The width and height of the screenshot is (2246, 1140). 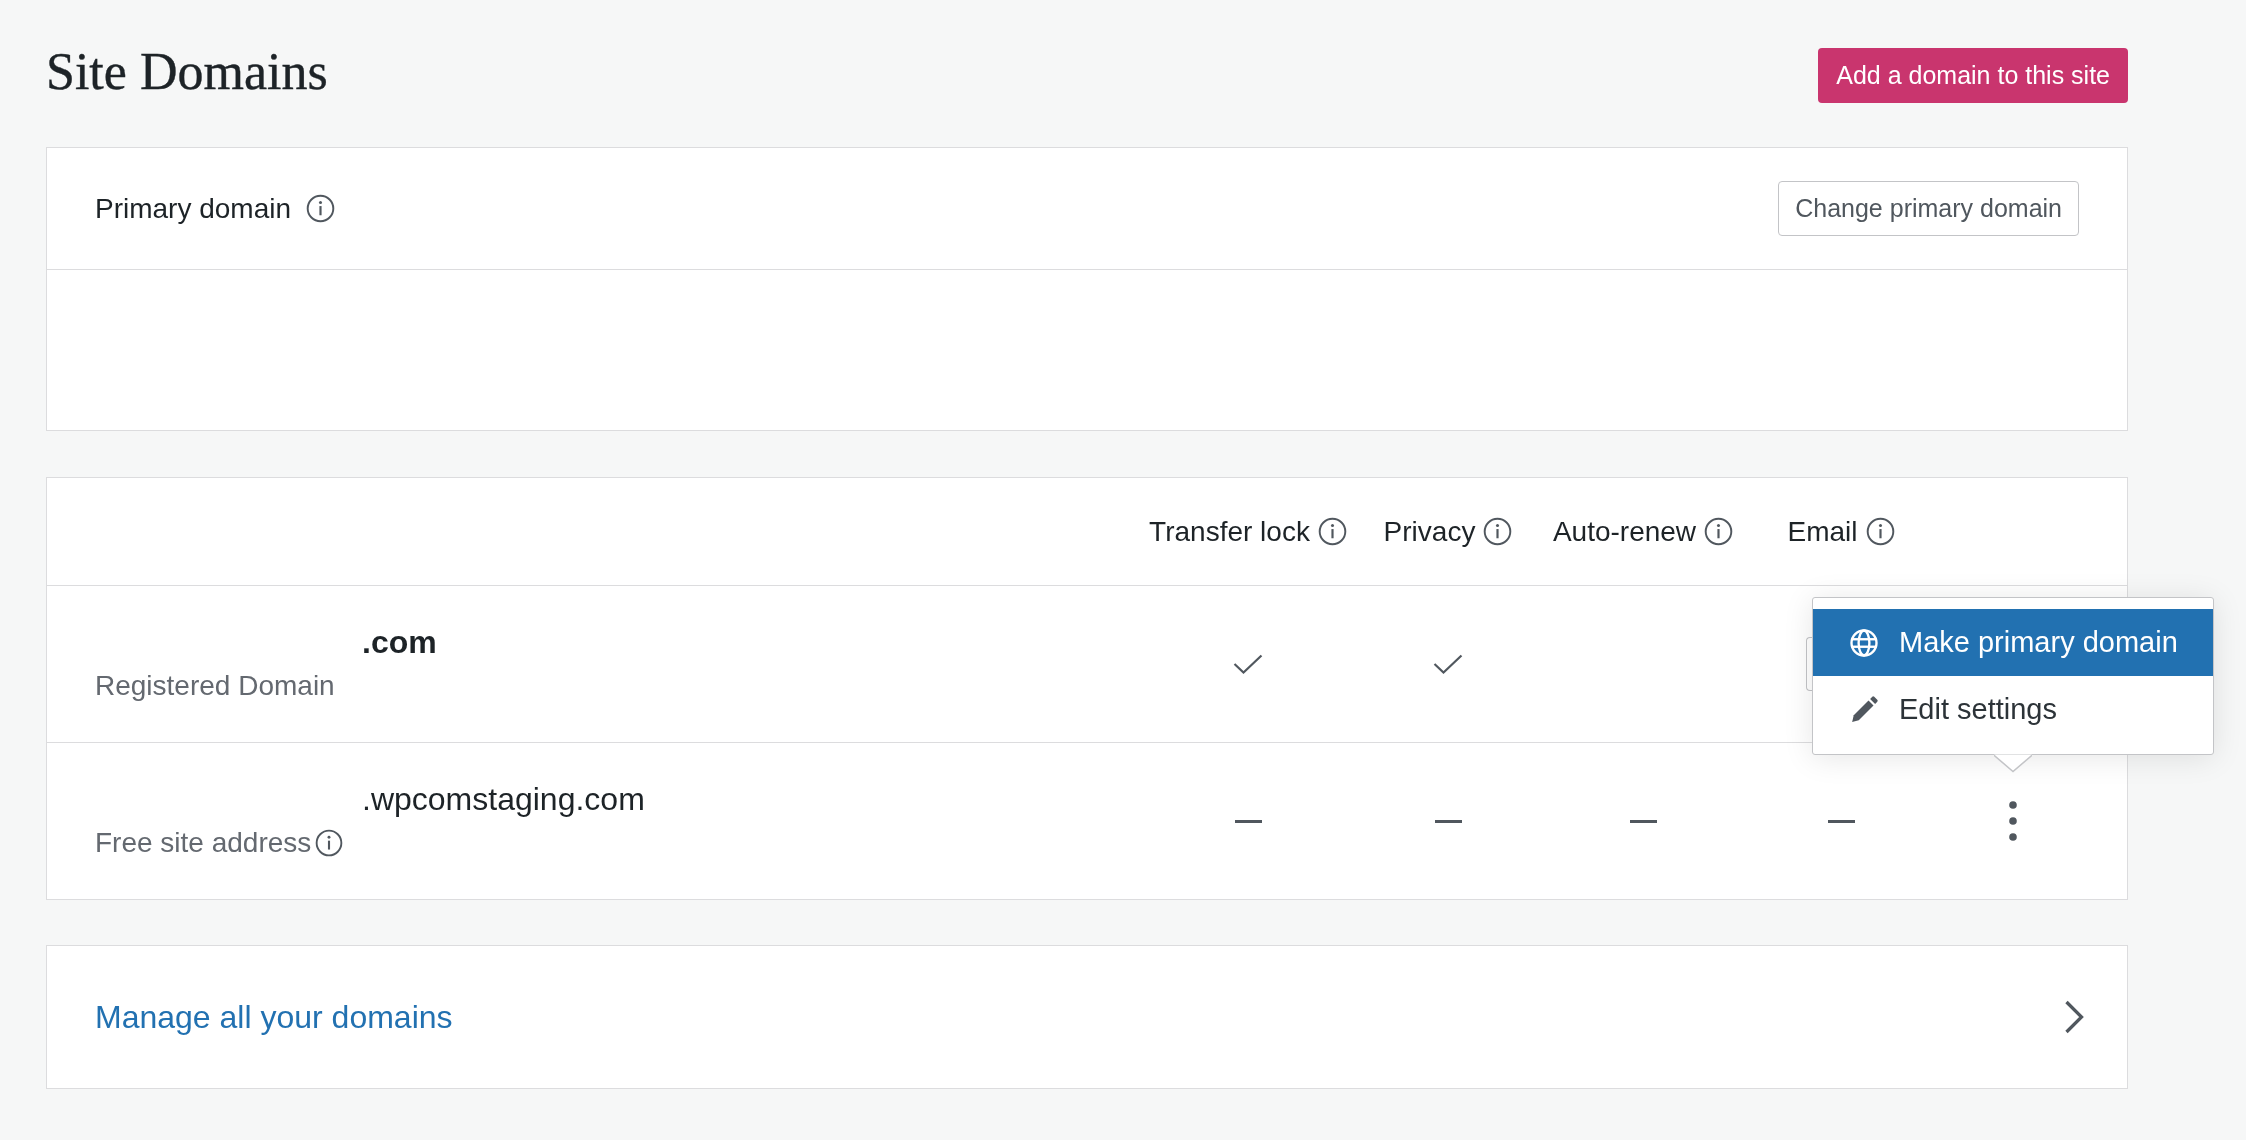 What do you see at coordinates (1624, 531) in the screenshot?
I see `column-header: Auto-renew` at bounding box center [1624, 531].